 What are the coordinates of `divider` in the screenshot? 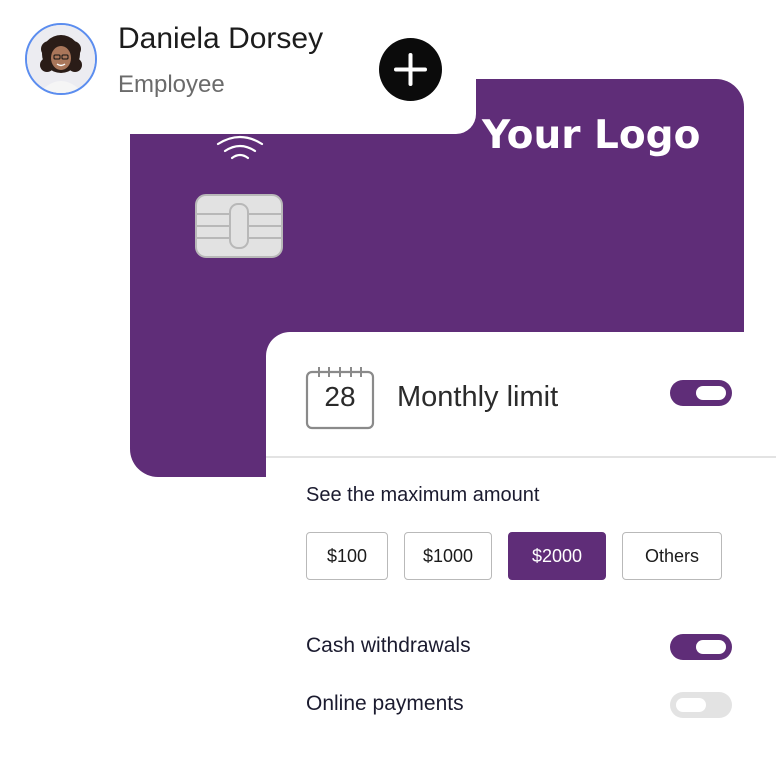 It's located at (521, 457).